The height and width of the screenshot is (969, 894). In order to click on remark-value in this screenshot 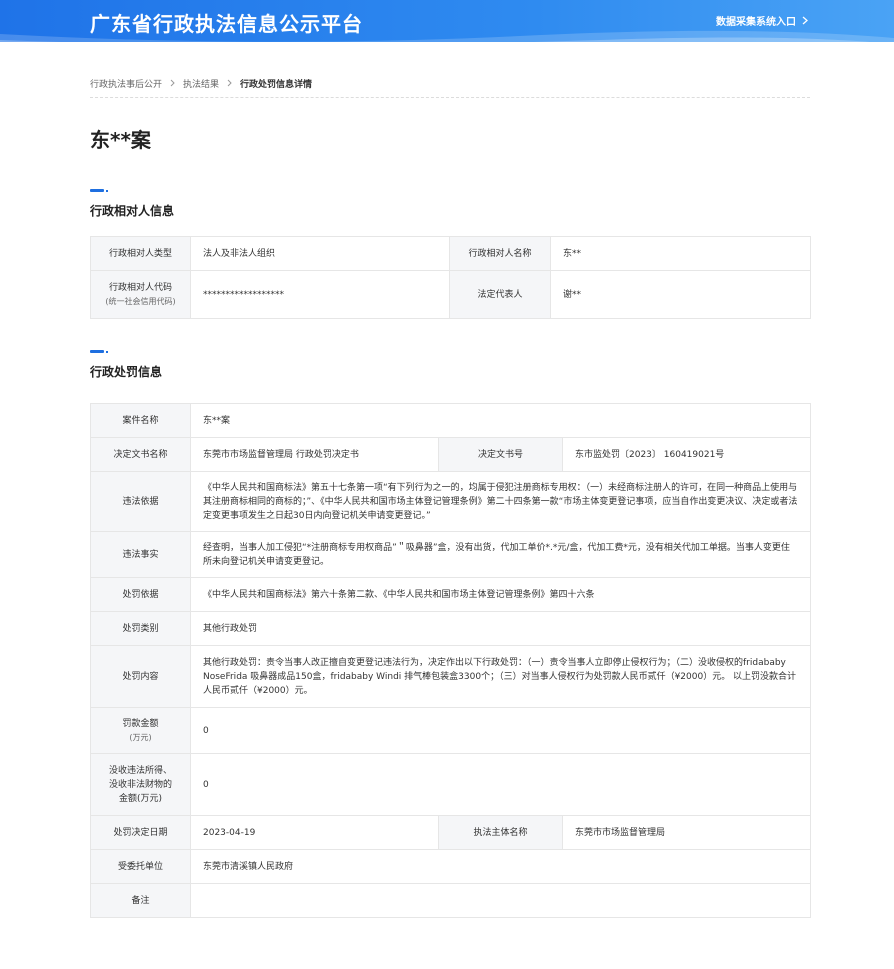, I will do `click(500, 900)`.